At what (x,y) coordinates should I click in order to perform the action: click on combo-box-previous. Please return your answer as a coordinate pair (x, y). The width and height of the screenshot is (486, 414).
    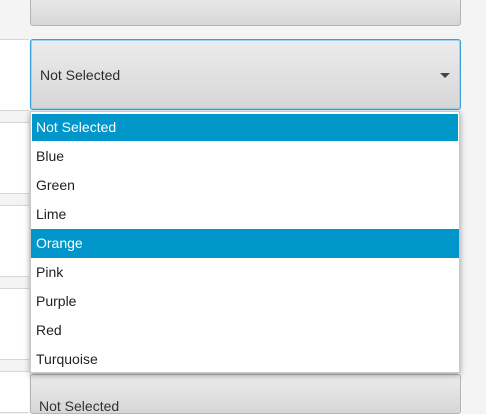
    Looking at the image, I should click on (245, 13).